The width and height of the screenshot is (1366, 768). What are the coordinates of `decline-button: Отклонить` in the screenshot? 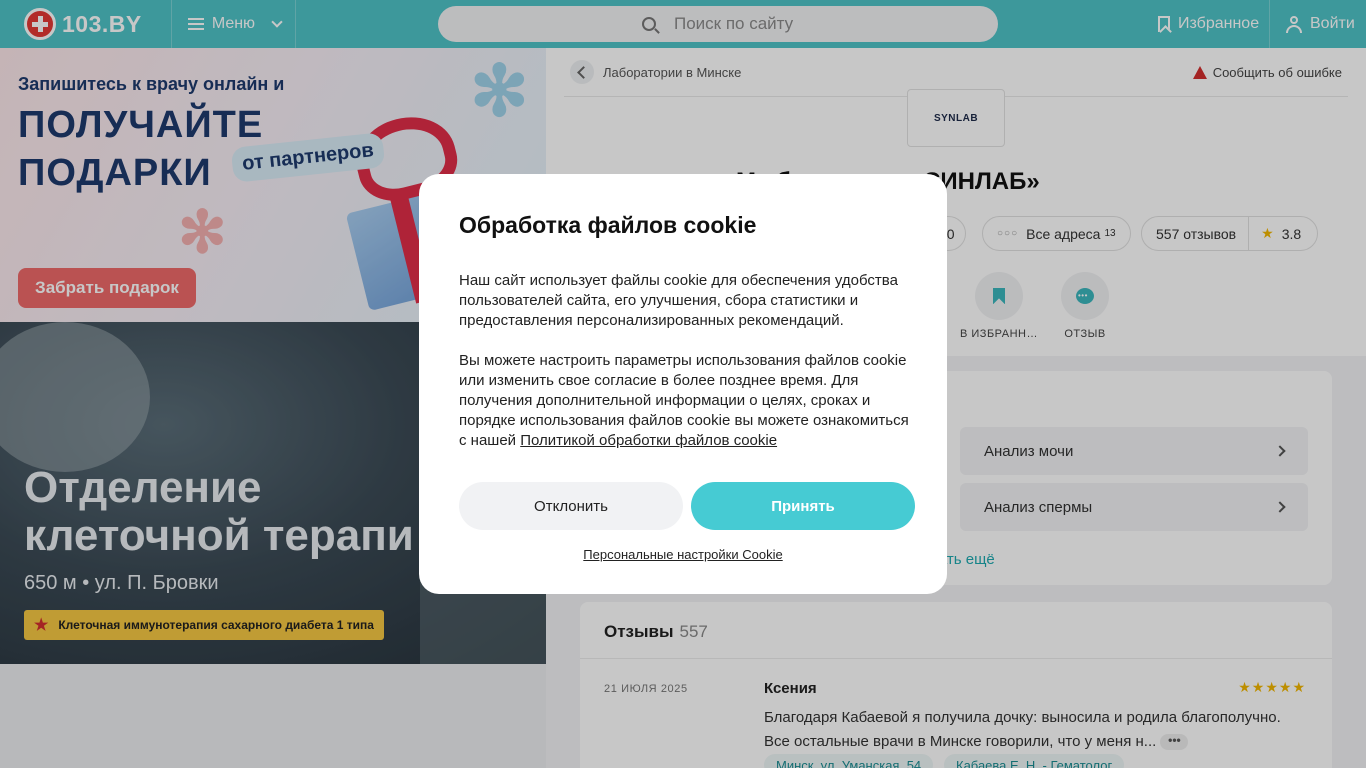 It's located at (571, 506).